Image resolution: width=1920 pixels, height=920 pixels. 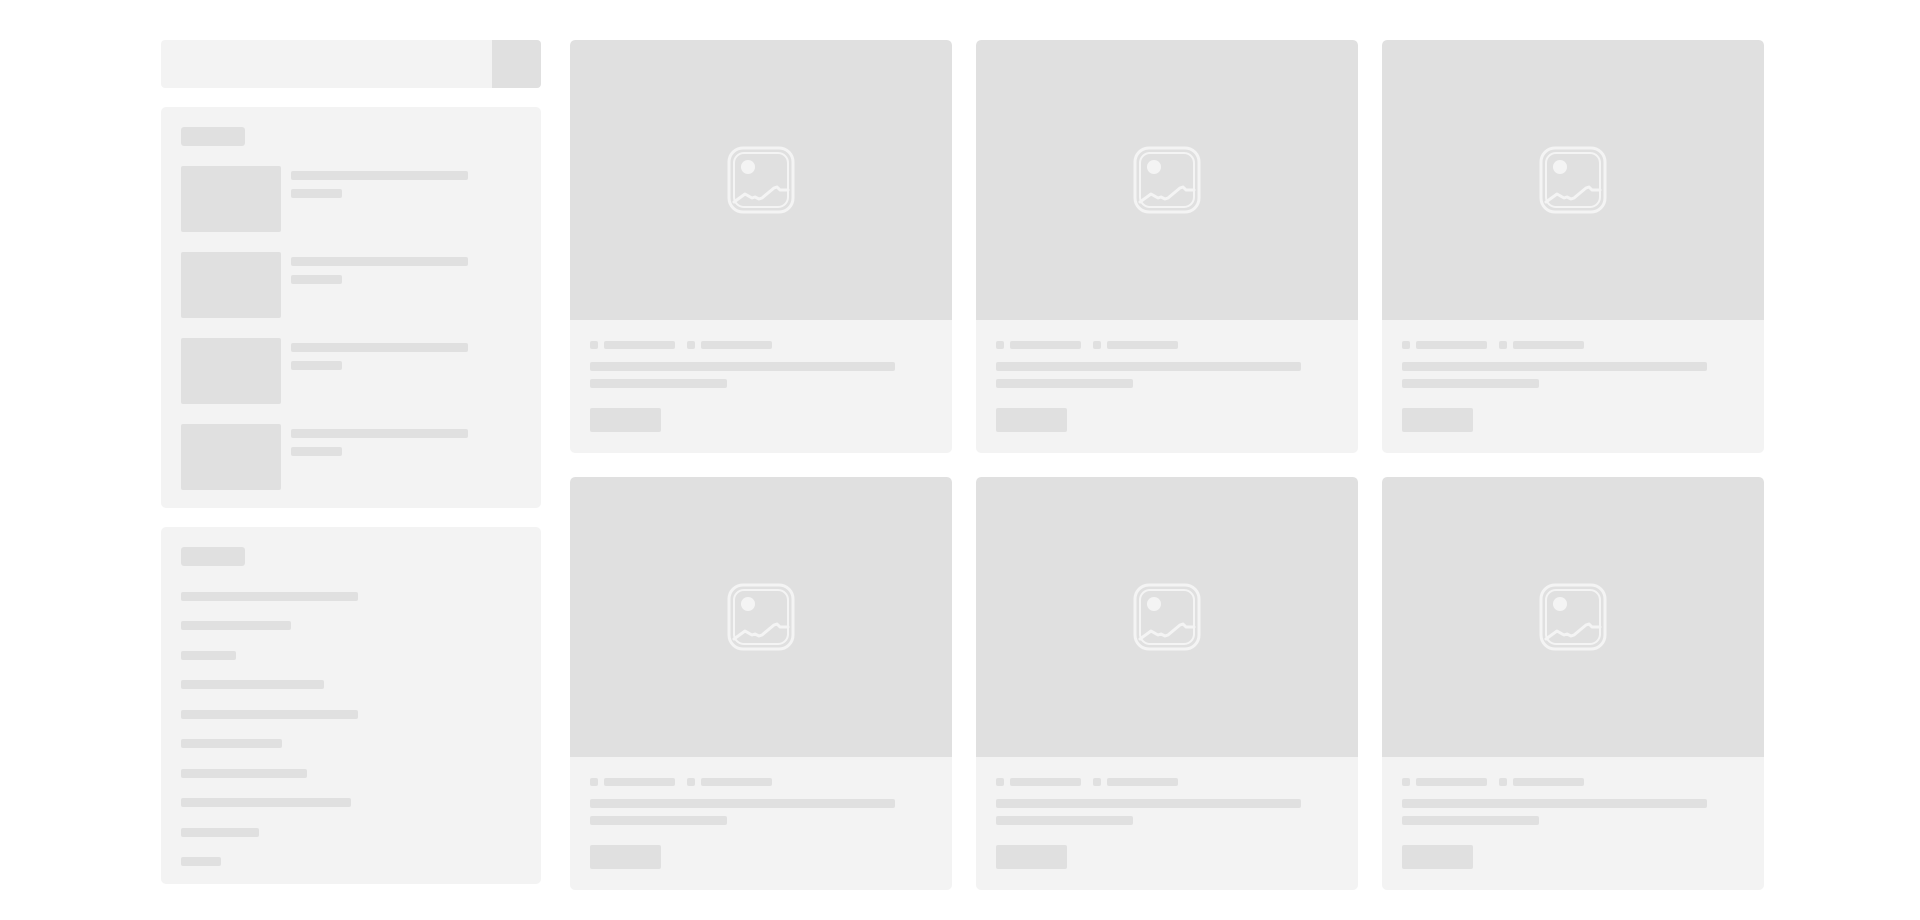 What do you see at coordinates (326, 64) in the screenshot?
I see `search-input` at bounding box center [326, 64].